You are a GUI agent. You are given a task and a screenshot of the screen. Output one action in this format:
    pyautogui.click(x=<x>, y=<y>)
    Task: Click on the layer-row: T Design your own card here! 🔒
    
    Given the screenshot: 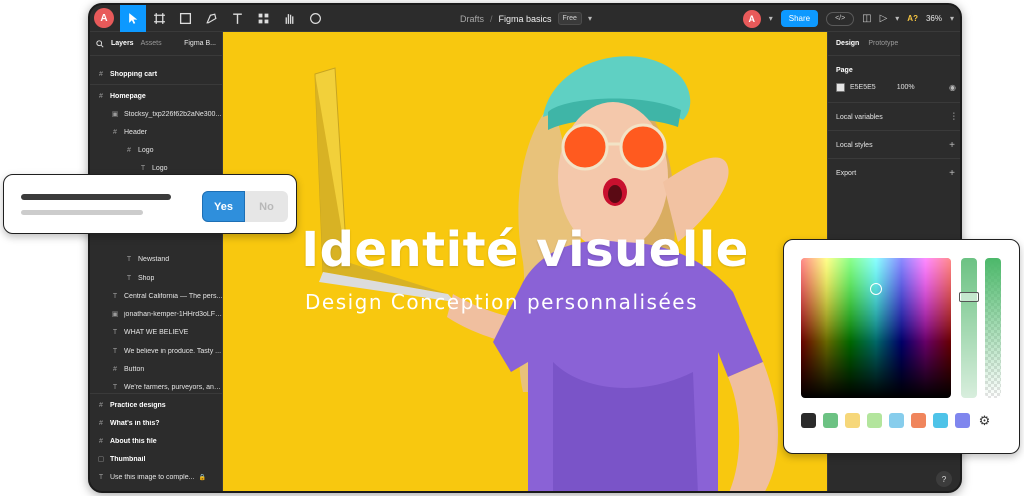 What is the action you would take?
    pyautogui.click(x=156, y=490)
    